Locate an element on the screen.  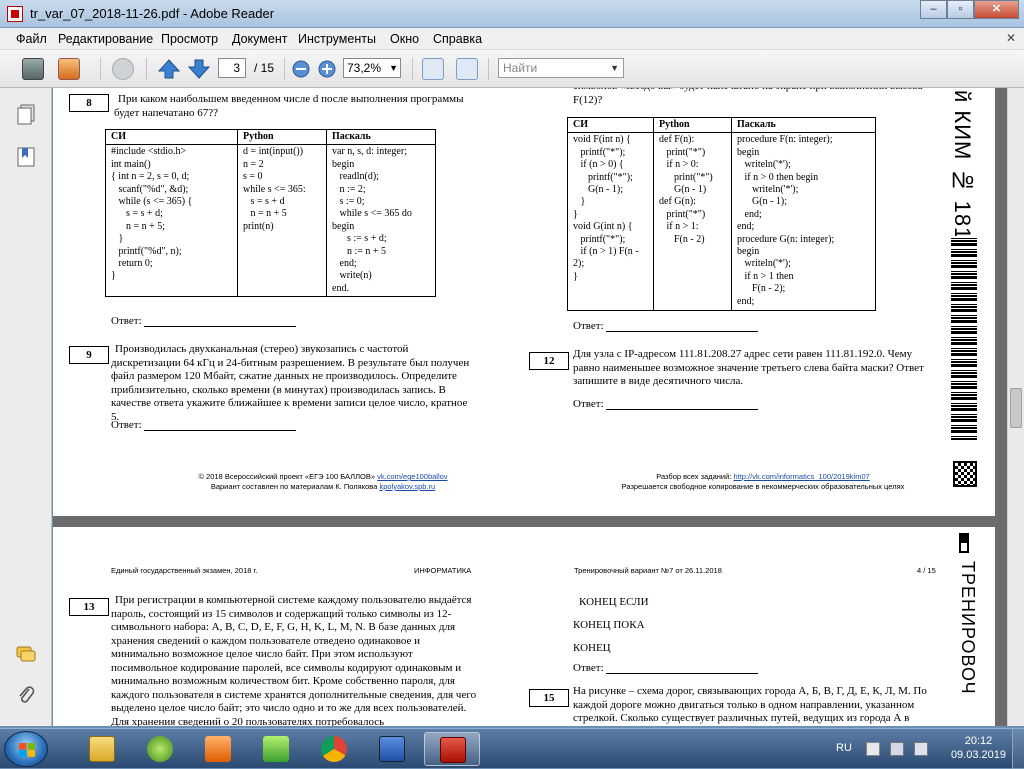
menu-tools: Инструменты is located at coordinates (337, 39).